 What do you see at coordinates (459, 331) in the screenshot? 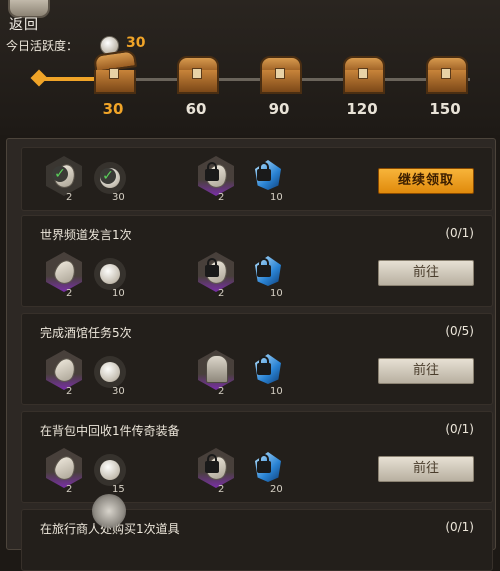
I see `task-progress: (0/5)` at bounding box center [459, 331].